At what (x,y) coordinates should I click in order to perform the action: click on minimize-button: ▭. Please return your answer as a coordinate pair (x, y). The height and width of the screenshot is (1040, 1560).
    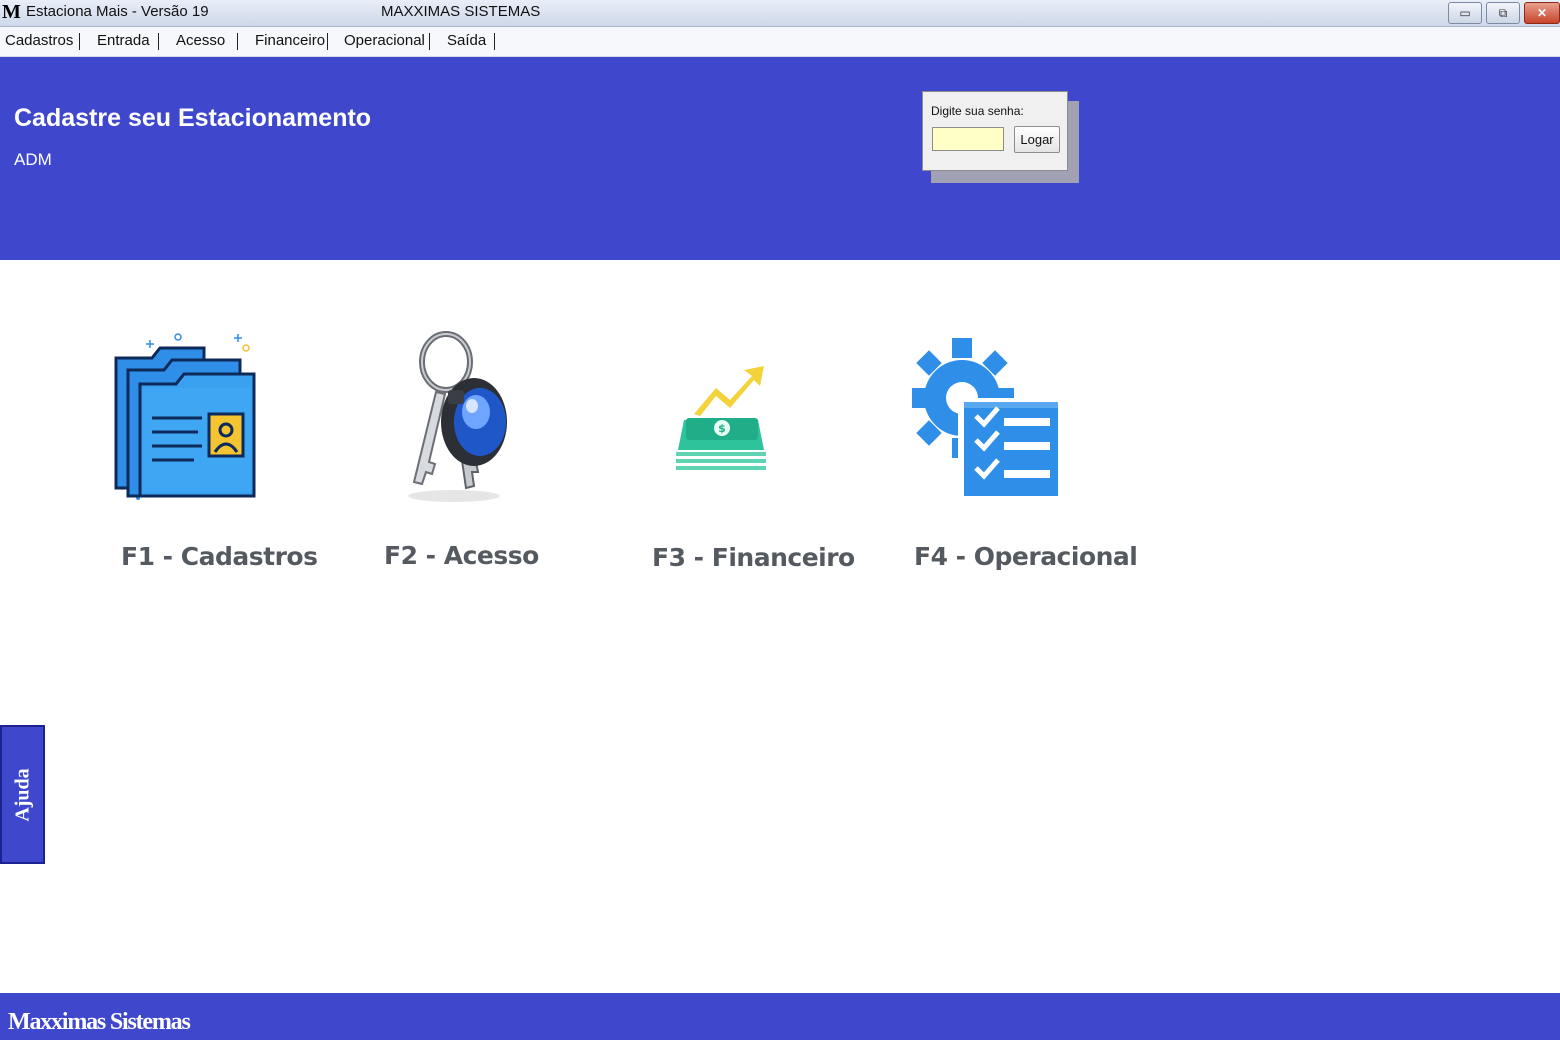
    Looking at the image, I should click on (1465, 13).